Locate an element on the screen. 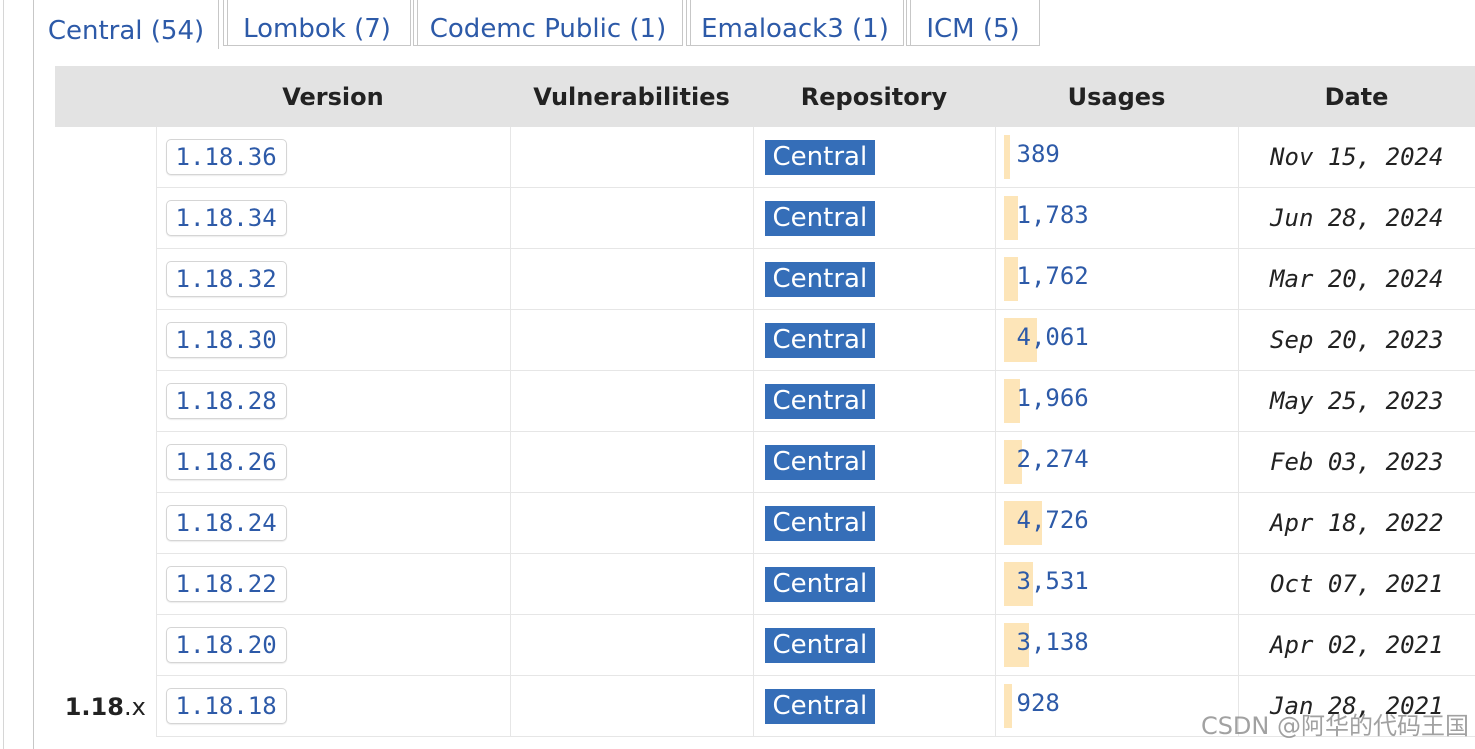  date-cell: Jun 28, 2024 is located at coordinates (1356, 218).